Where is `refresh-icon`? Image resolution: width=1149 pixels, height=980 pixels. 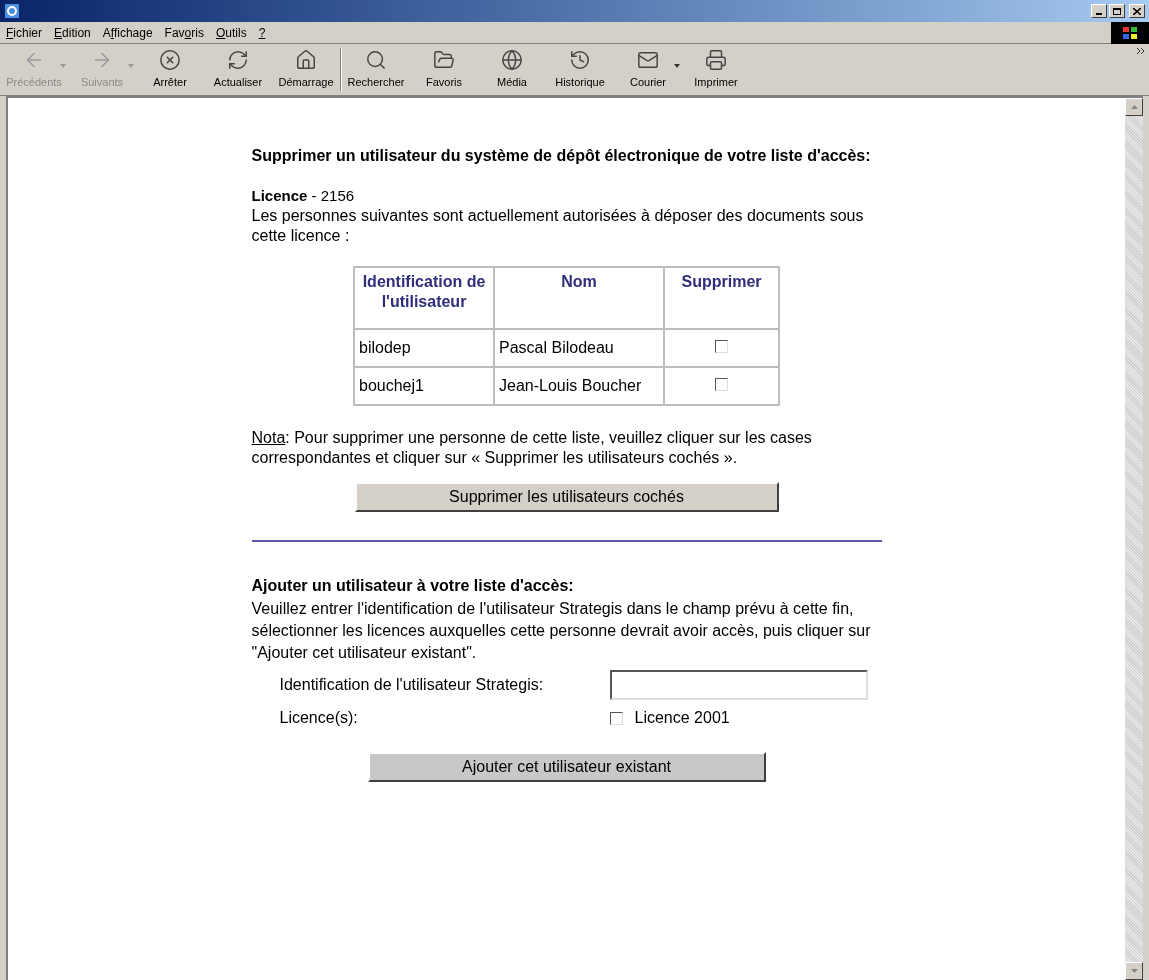
refresh-icon is located at coordinates (238, 59).